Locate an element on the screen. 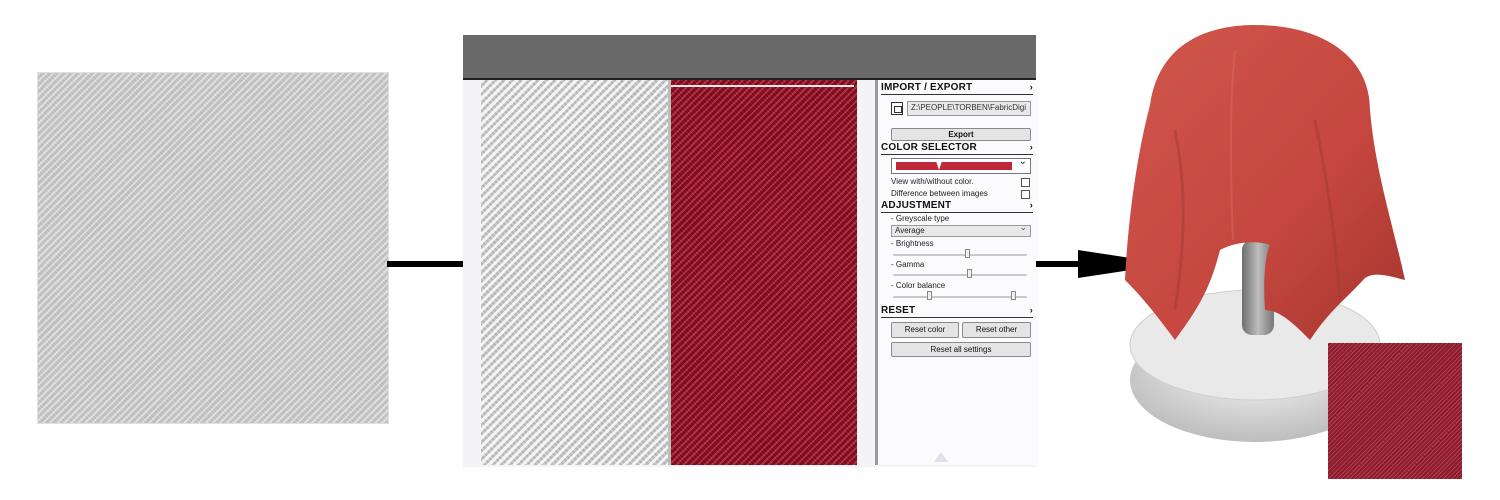 The width and height of the screenshot is (1500, 500). reset-header: RESET › is located at coordinates (957, 311).